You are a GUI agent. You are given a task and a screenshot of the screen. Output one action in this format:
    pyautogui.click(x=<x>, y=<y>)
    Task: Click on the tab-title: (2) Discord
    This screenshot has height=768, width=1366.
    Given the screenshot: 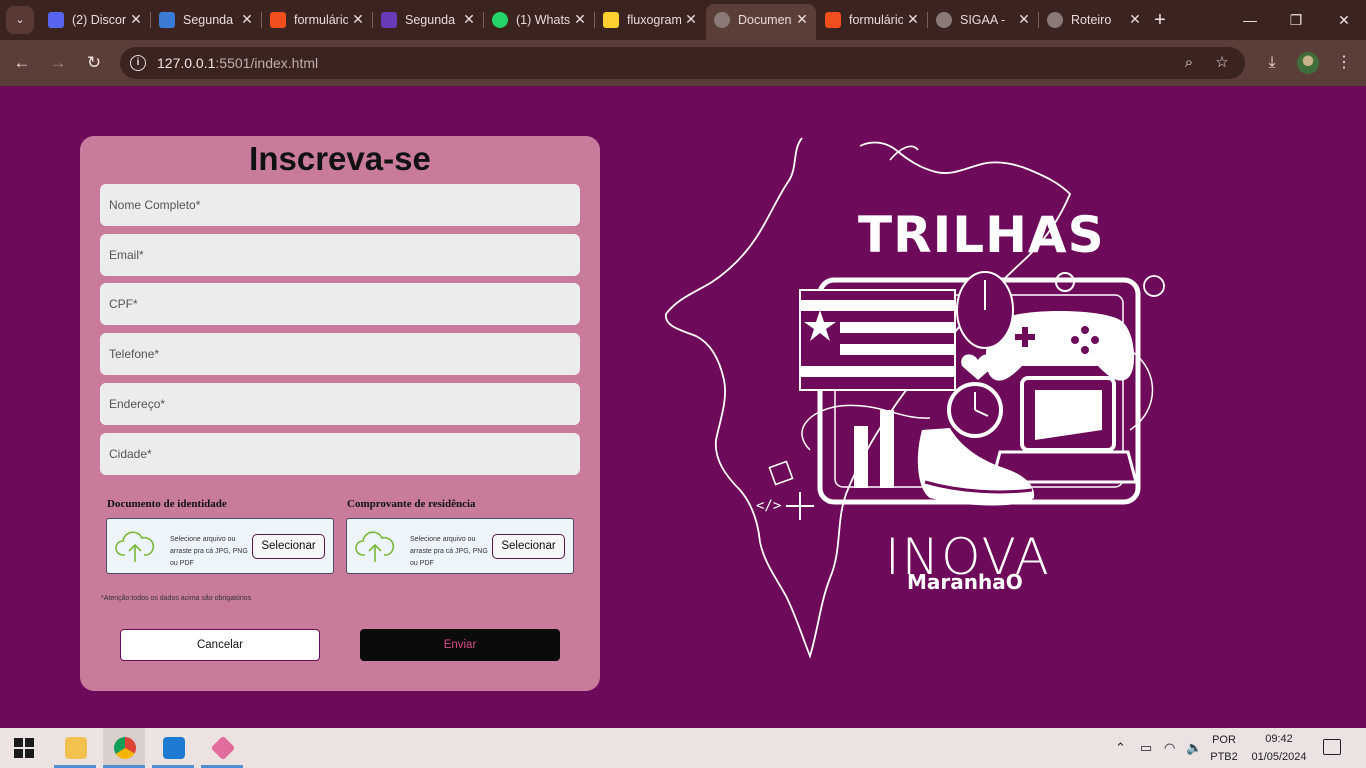 What is the action you would take?
    pyautogui.click(x=99, y=20)
    